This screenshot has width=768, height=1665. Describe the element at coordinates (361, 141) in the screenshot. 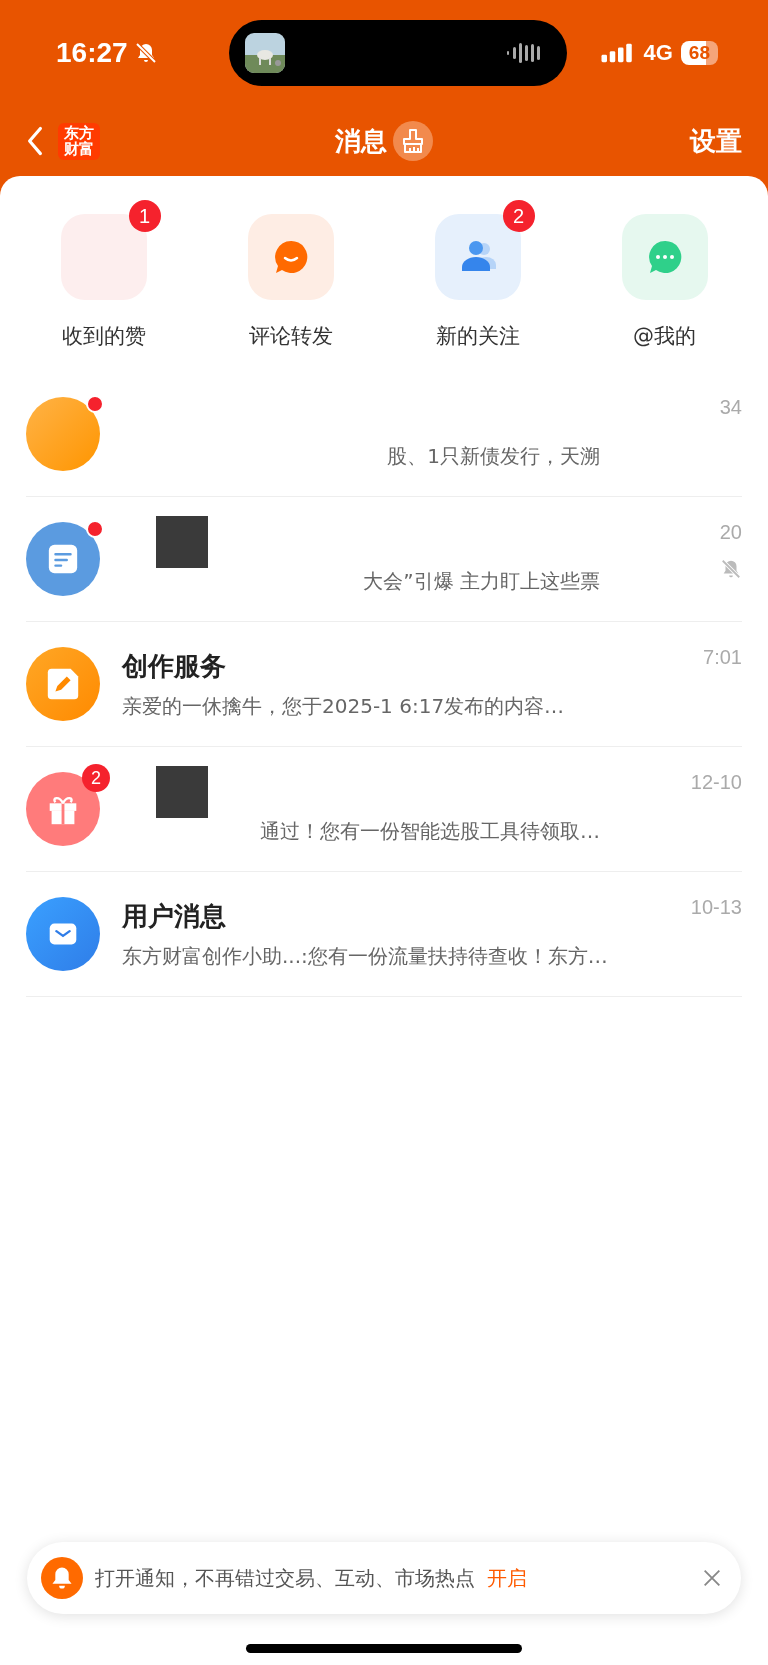

I see `page-title: 消息` at that location.